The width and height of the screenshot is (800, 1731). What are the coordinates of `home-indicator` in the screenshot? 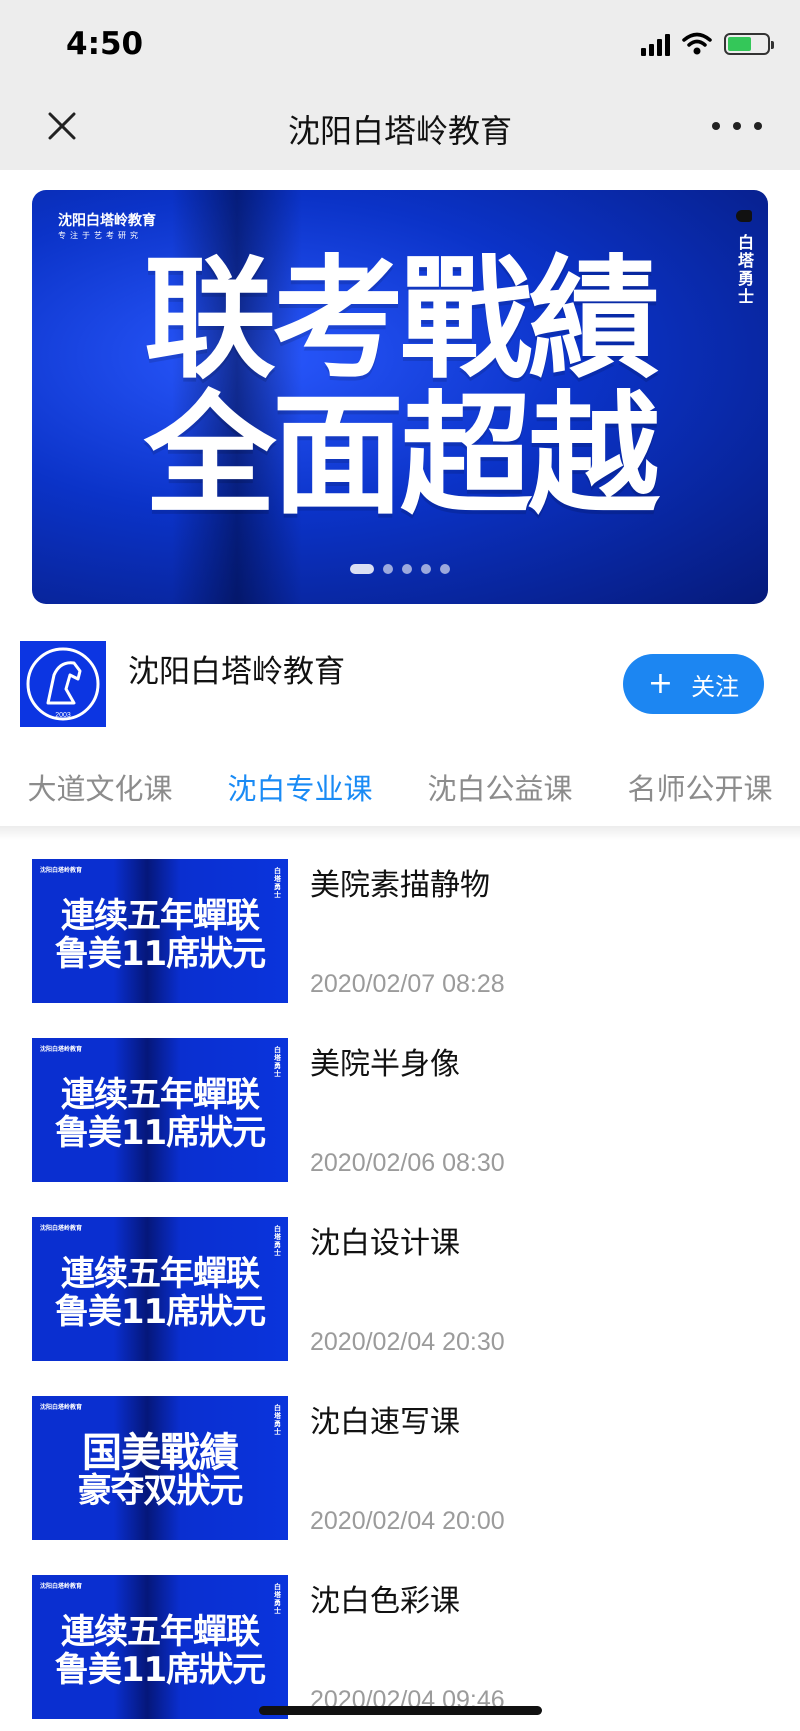 It's located at (400, 1710).